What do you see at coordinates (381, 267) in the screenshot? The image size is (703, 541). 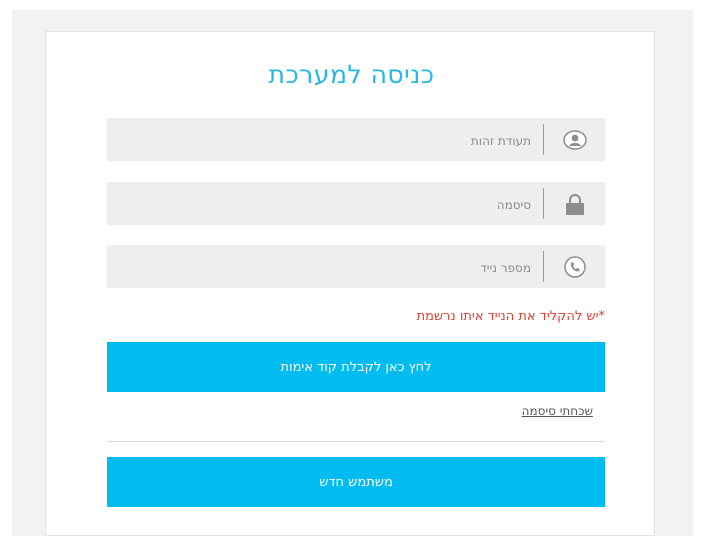 I see `mobile-number-input` at bounding box center [381, 267].